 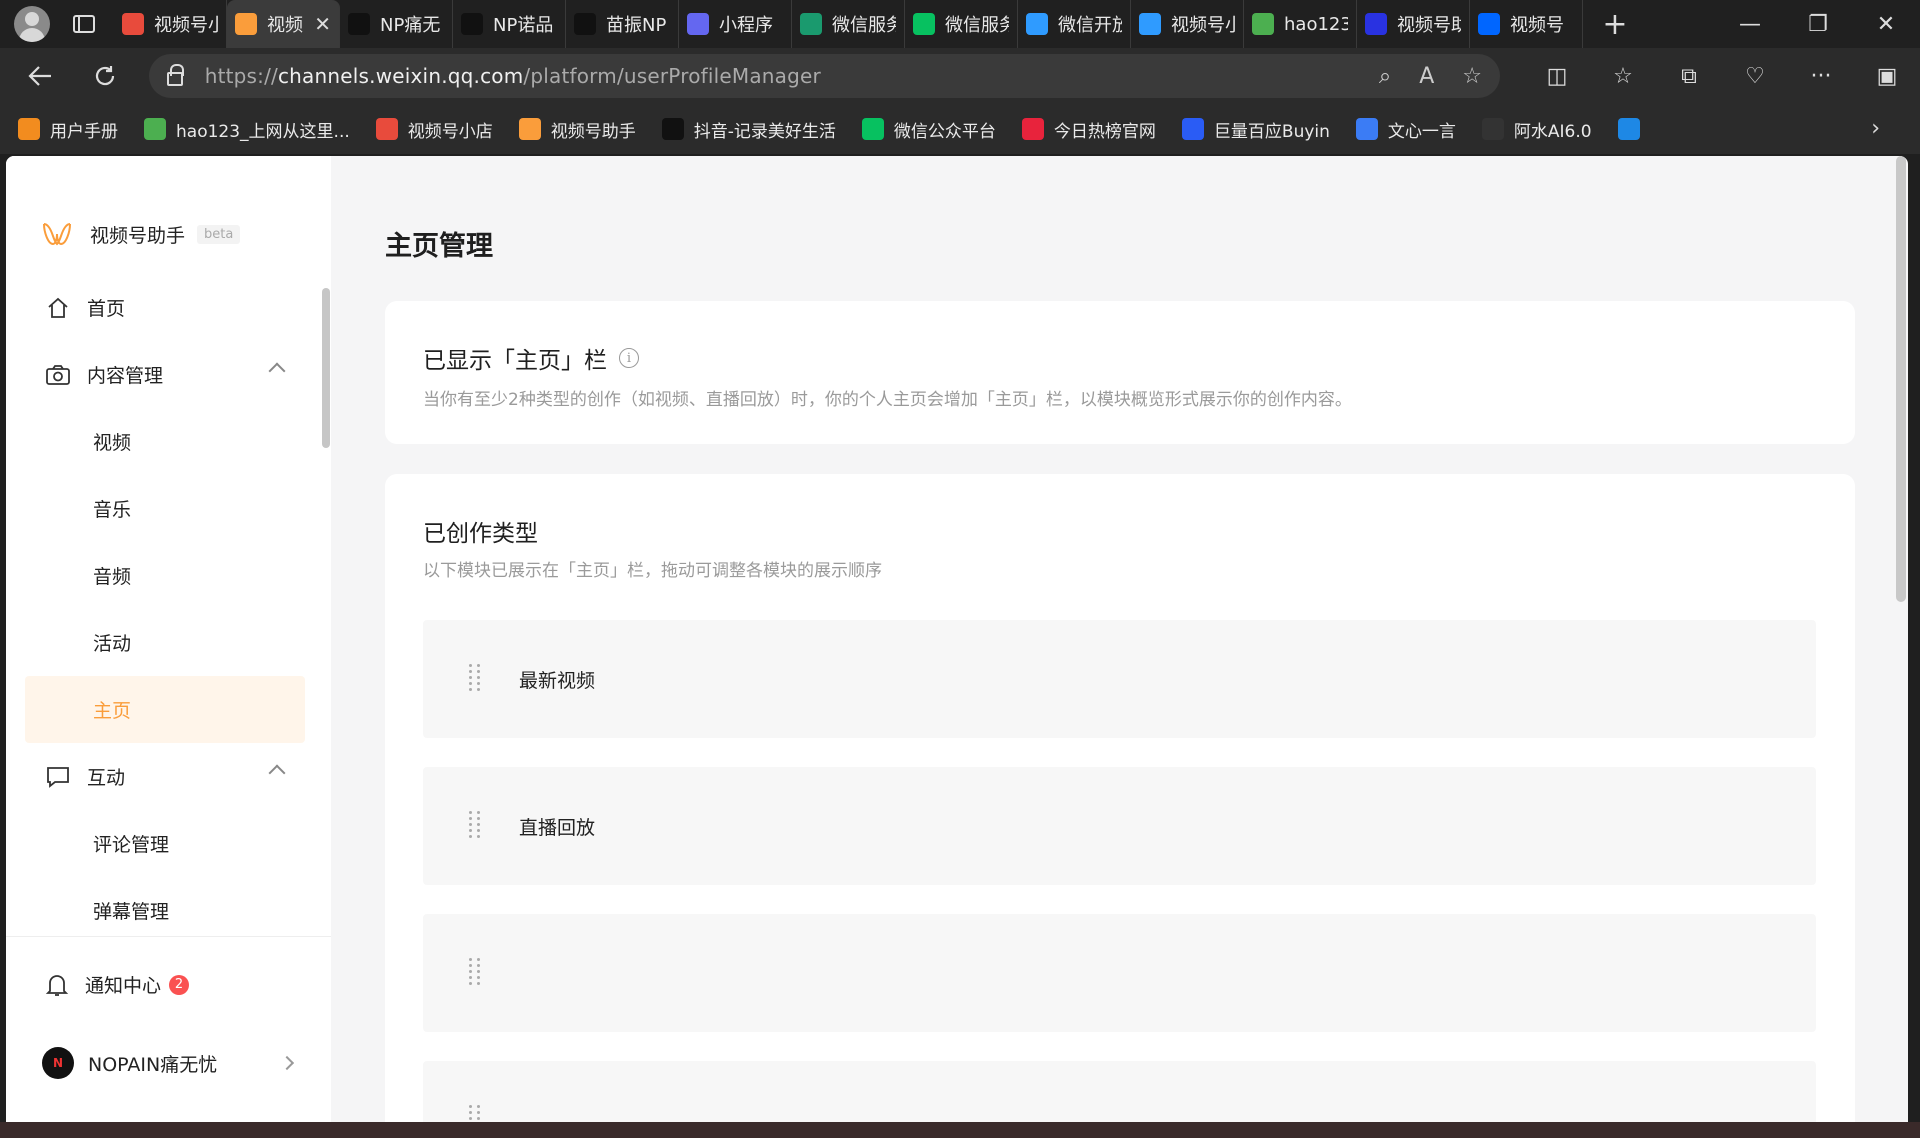 What do you see at coordinates (1119, 679) in the screenshot?
I see `draggable-module: 最新视频` at bounding box center [1119, 679].